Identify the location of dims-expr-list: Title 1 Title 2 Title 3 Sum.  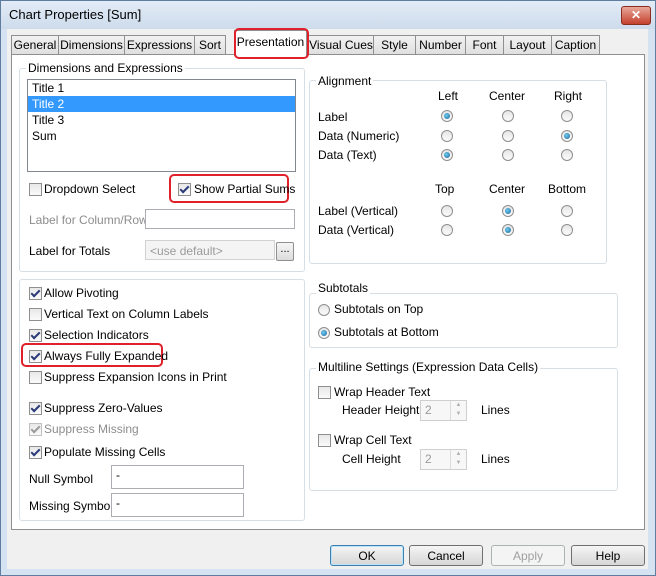
(161, 125).